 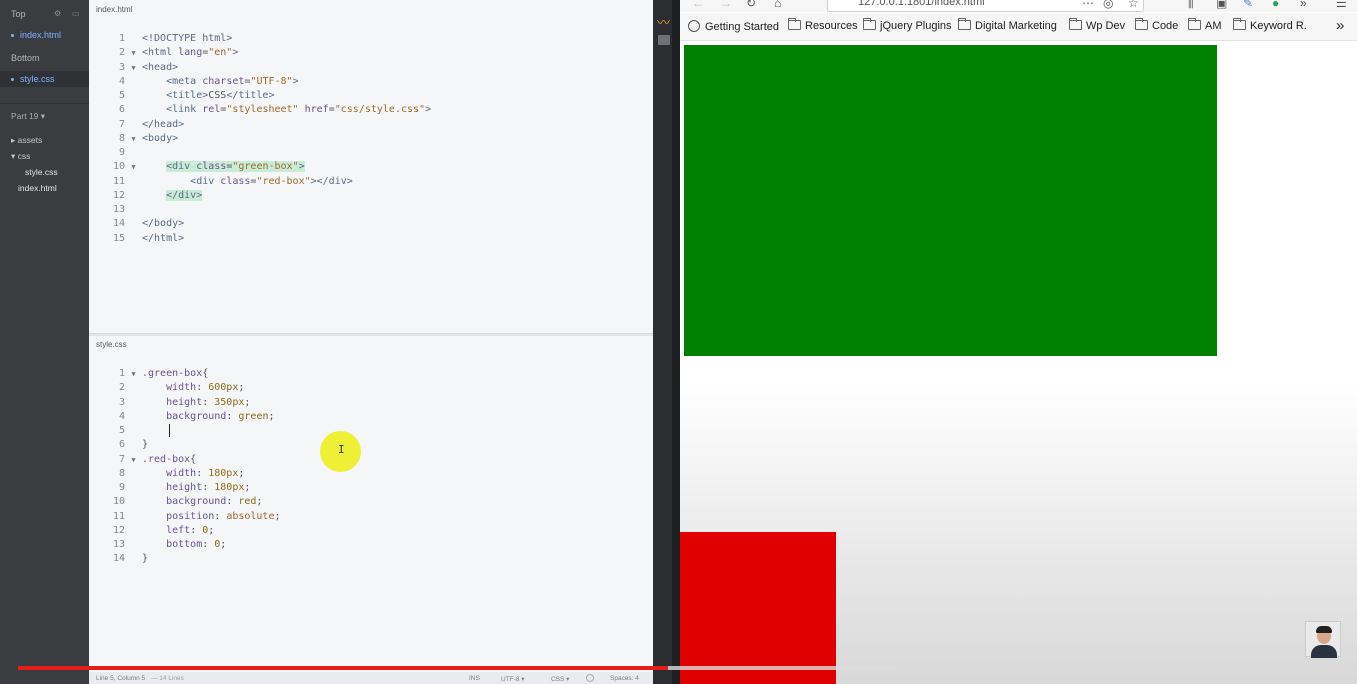 I want to click on bookmark-wp-dev: Wp Dev, so click(x=1097, y=25).